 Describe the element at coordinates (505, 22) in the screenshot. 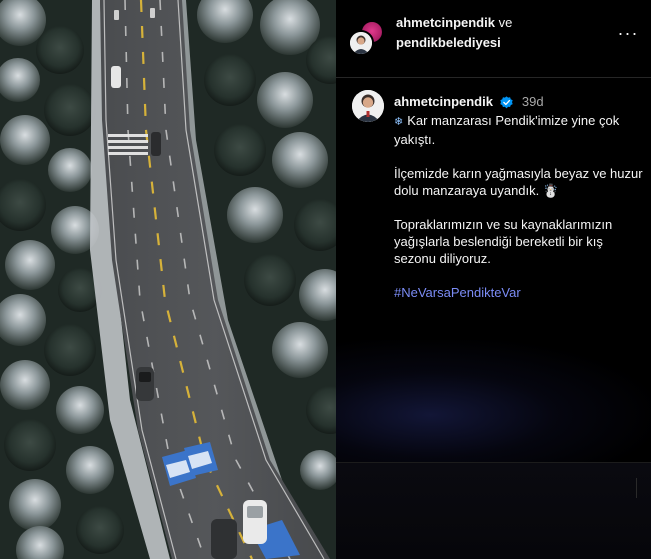

I see `header-conjunction: ve` at that location.